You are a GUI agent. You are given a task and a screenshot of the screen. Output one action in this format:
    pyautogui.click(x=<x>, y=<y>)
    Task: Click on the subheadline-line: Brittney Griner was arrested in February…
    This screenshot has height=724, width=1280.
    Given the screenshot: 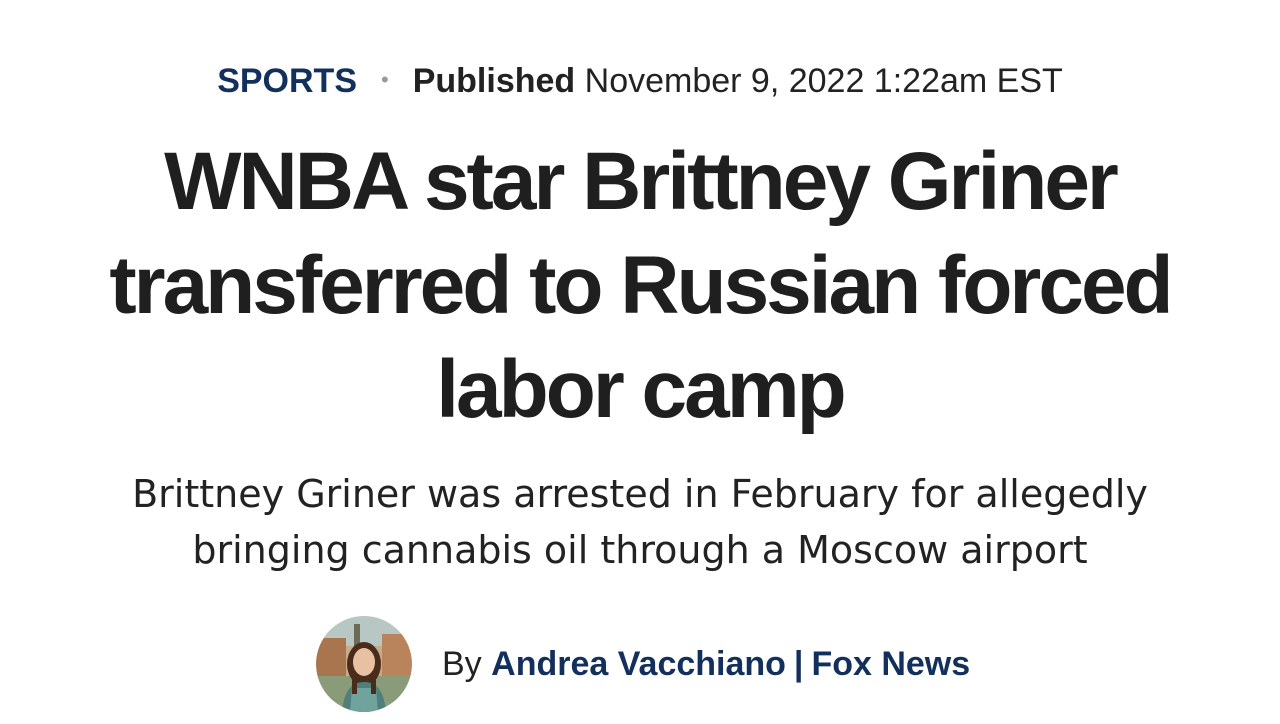 What is the action you would take?
    pyautogui.click(x=640, y=494)
    